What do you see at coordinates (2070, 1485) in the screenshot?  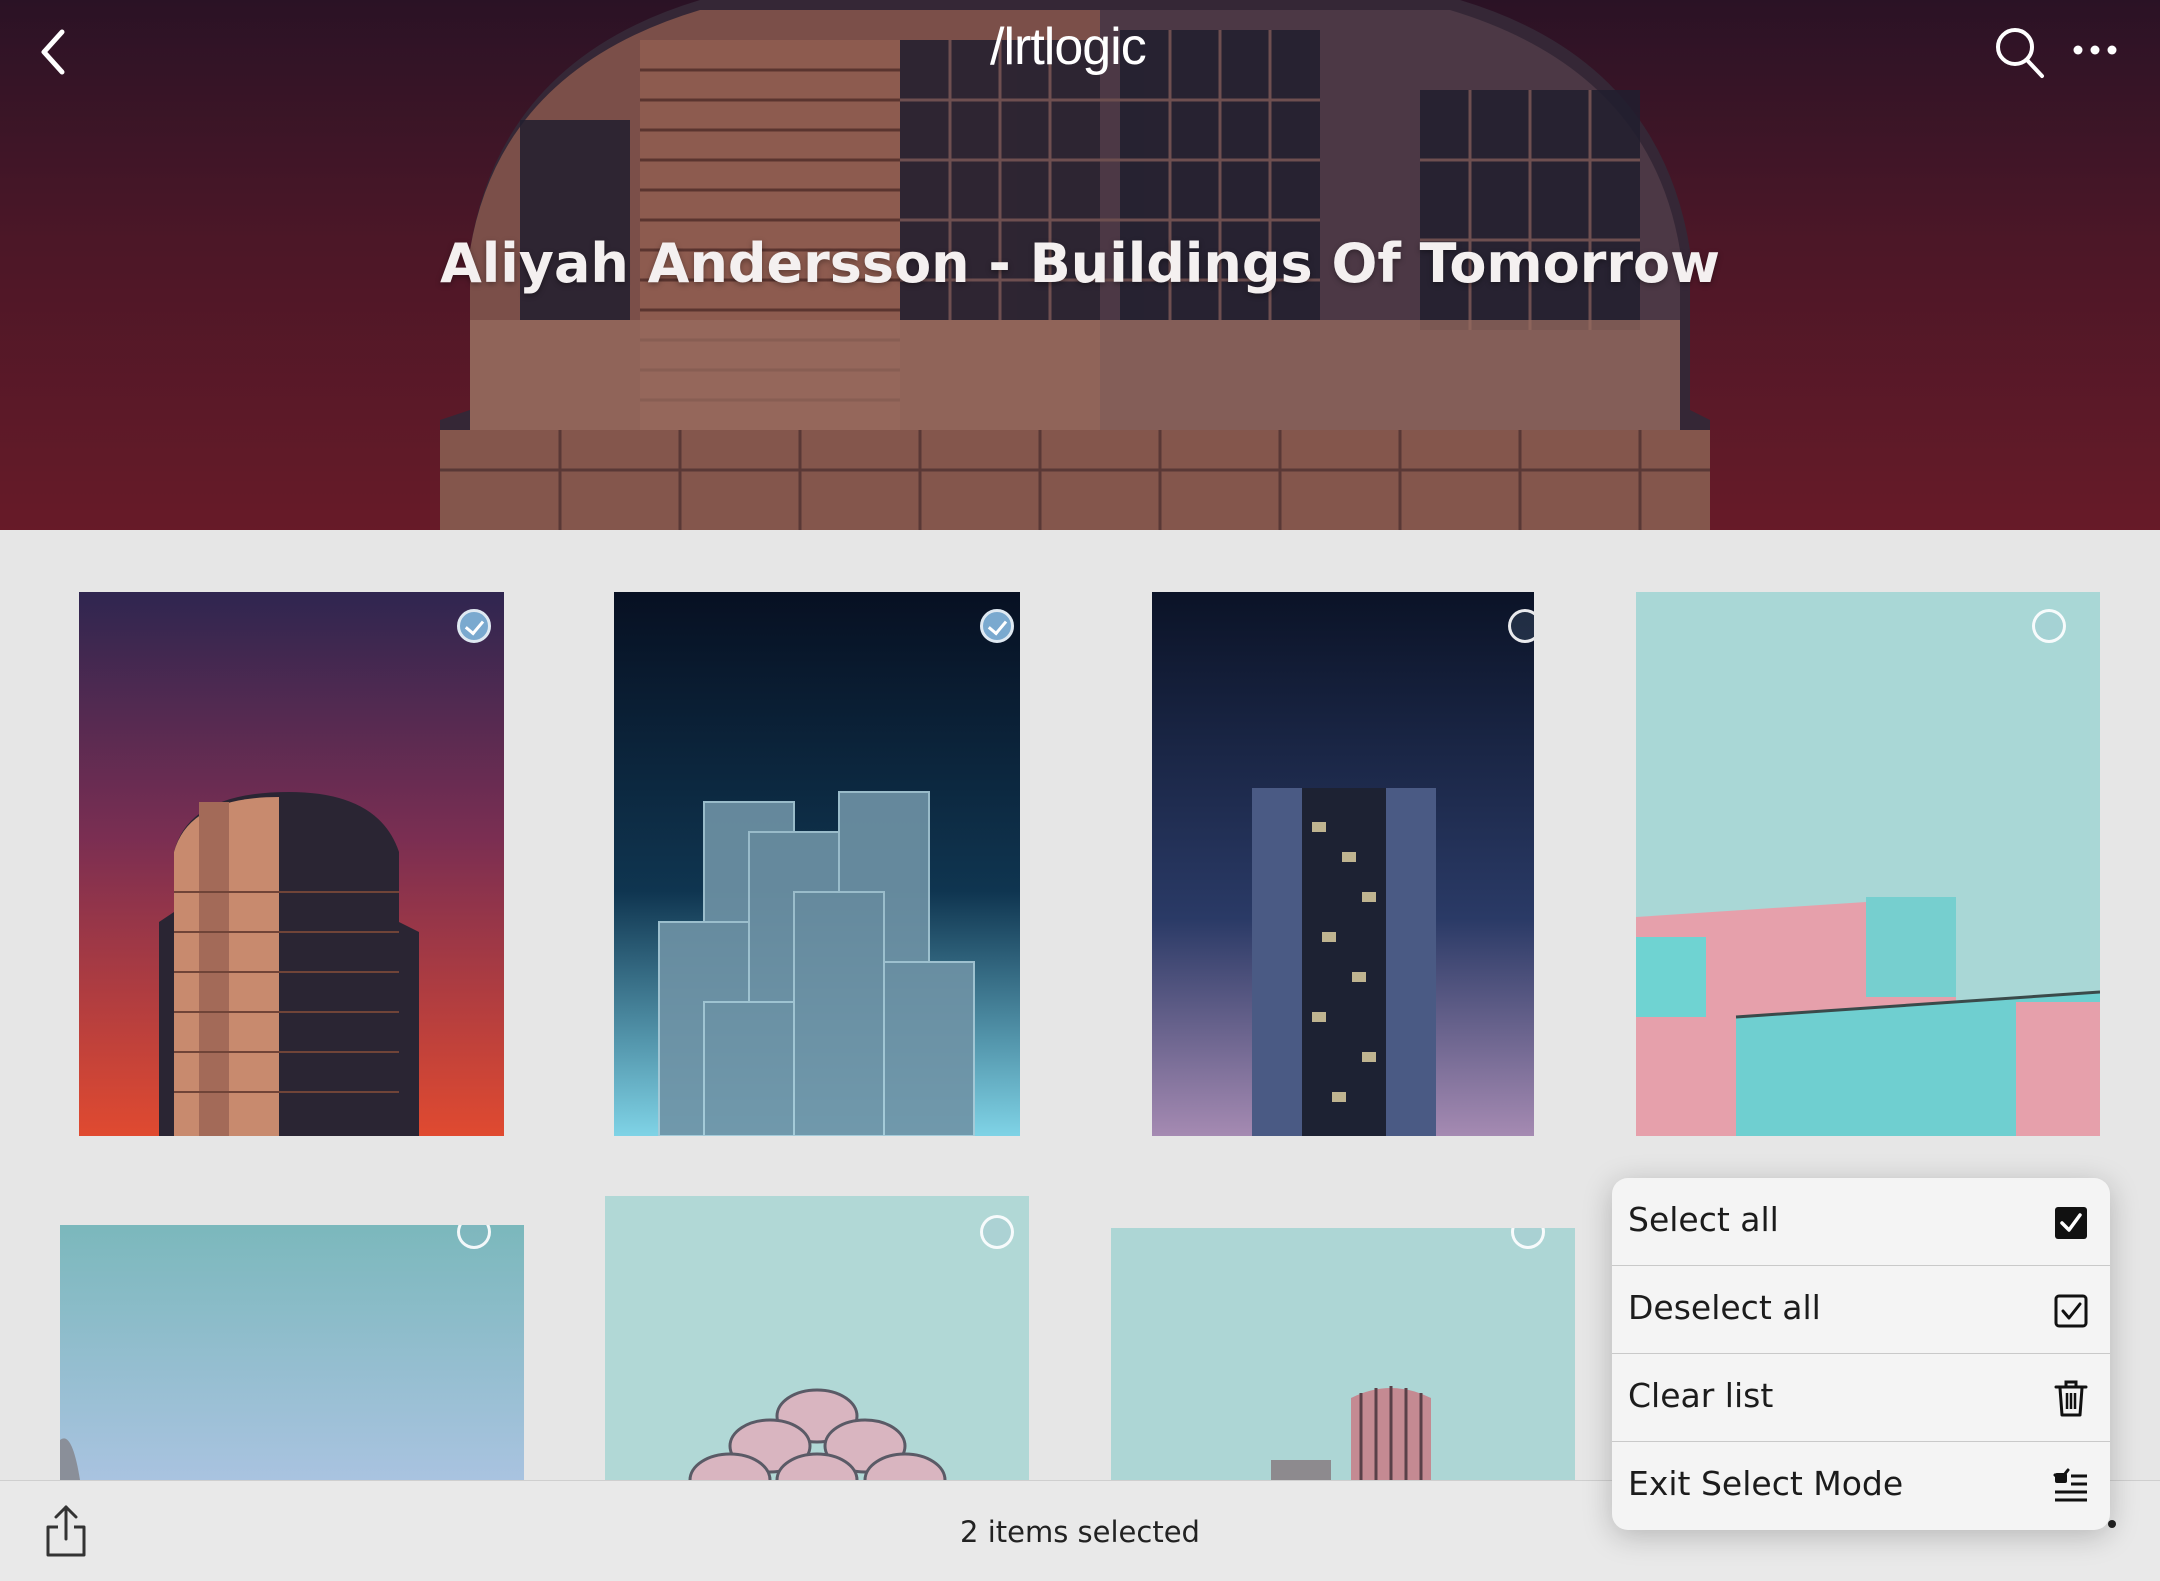 I see `checklist-icon` at bounding box center [2070, 1485].